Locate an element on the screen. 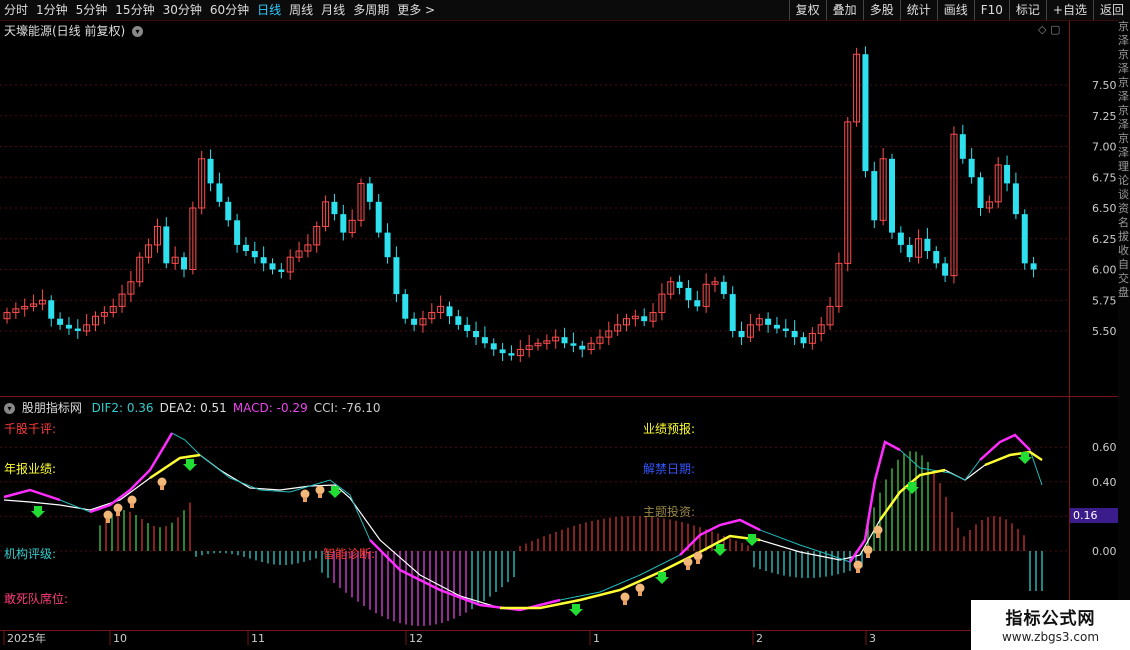 This screenshot has width=1130, height=650. time-axis-label: 2025年 is located at coordinates (26, 638).